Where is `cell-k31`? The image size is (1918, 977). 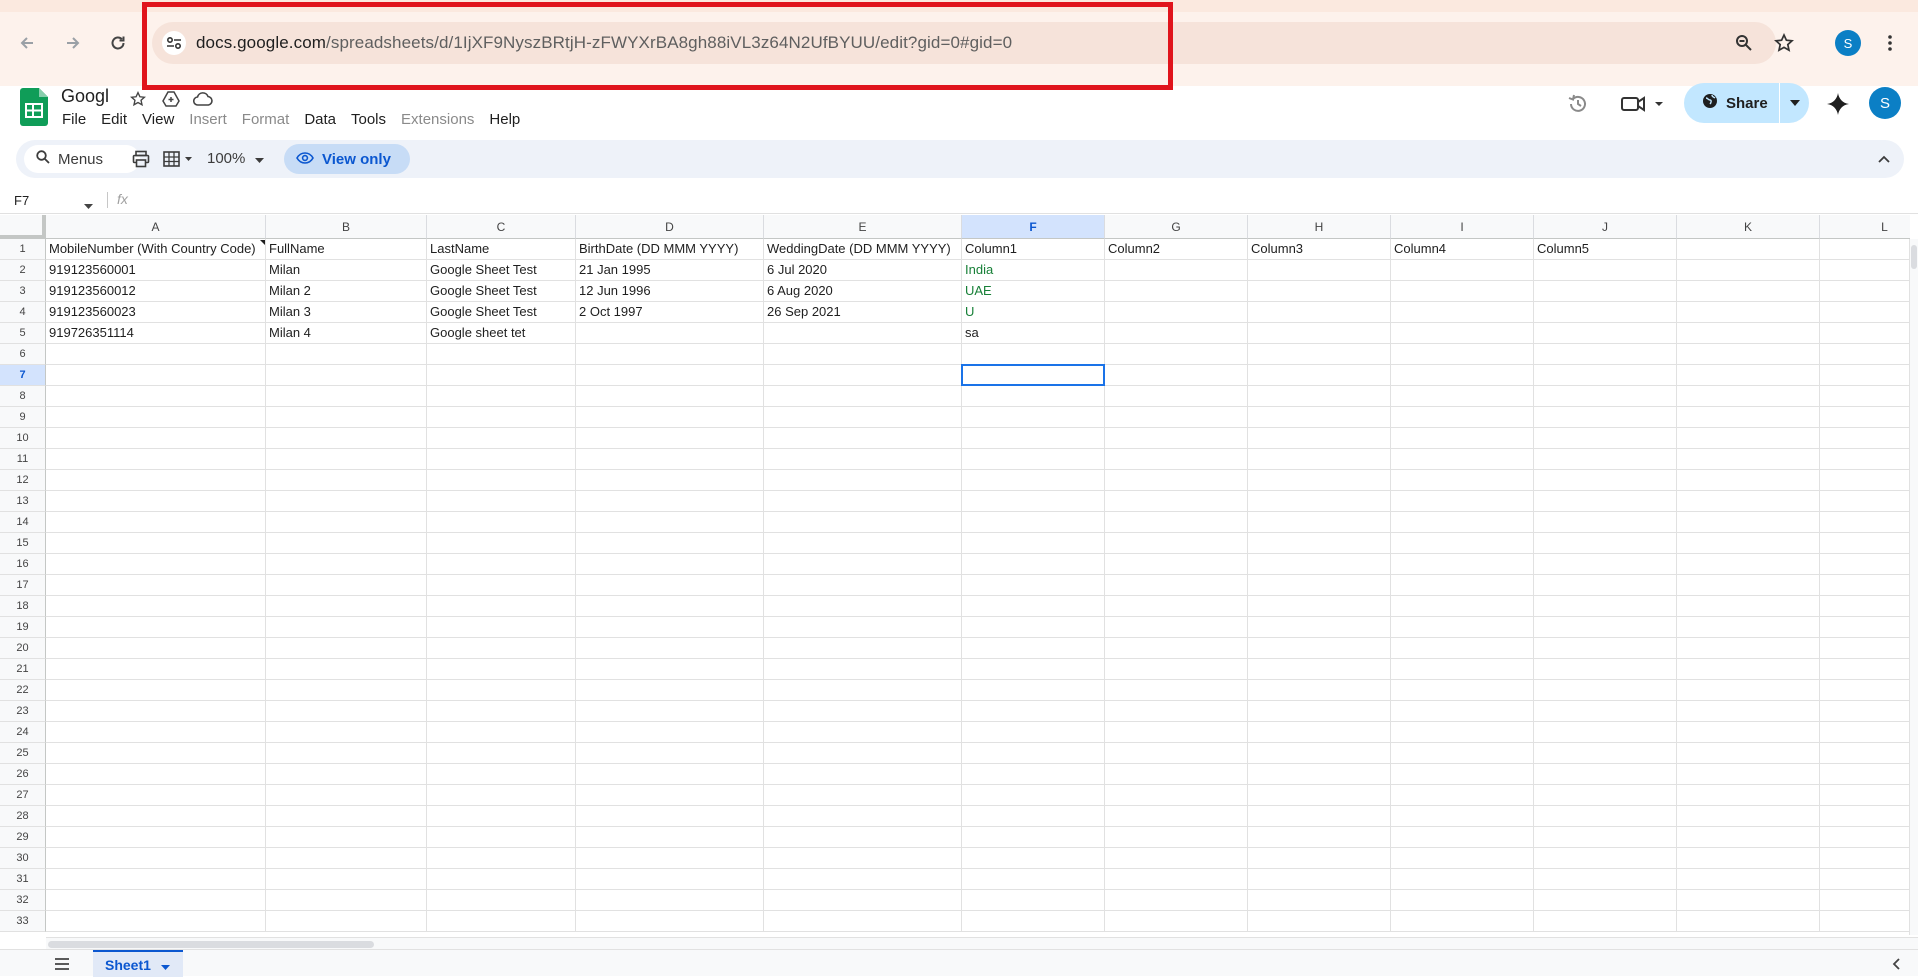
cell-k31 is located at coordinates (1748, 879).